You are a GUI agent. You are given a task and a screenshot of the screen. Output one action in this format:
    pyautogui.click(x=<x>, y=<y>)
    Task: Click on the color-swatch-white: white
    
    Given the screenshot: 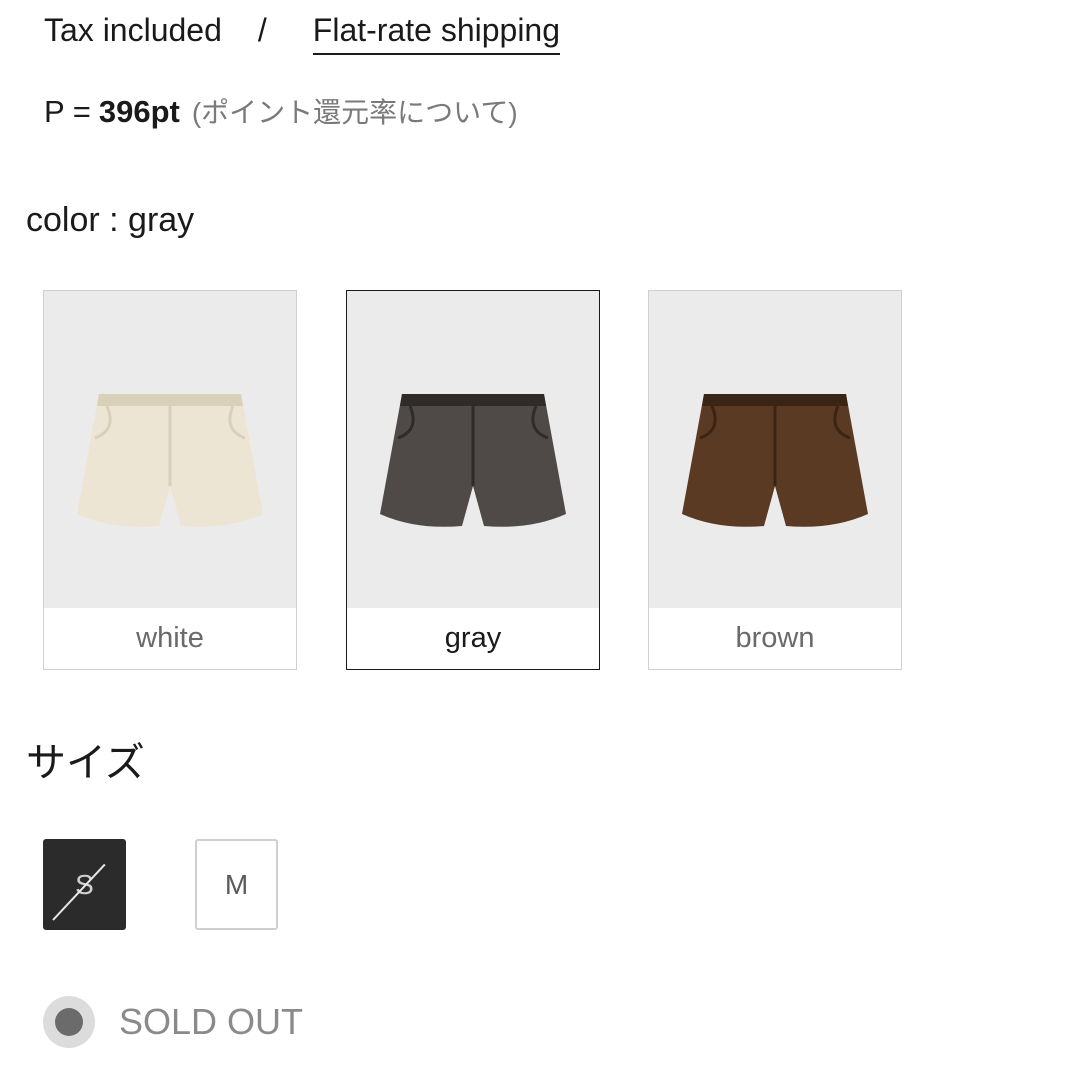 What is the action you would take?
    pyautogui.click(x=170, y=480)
    